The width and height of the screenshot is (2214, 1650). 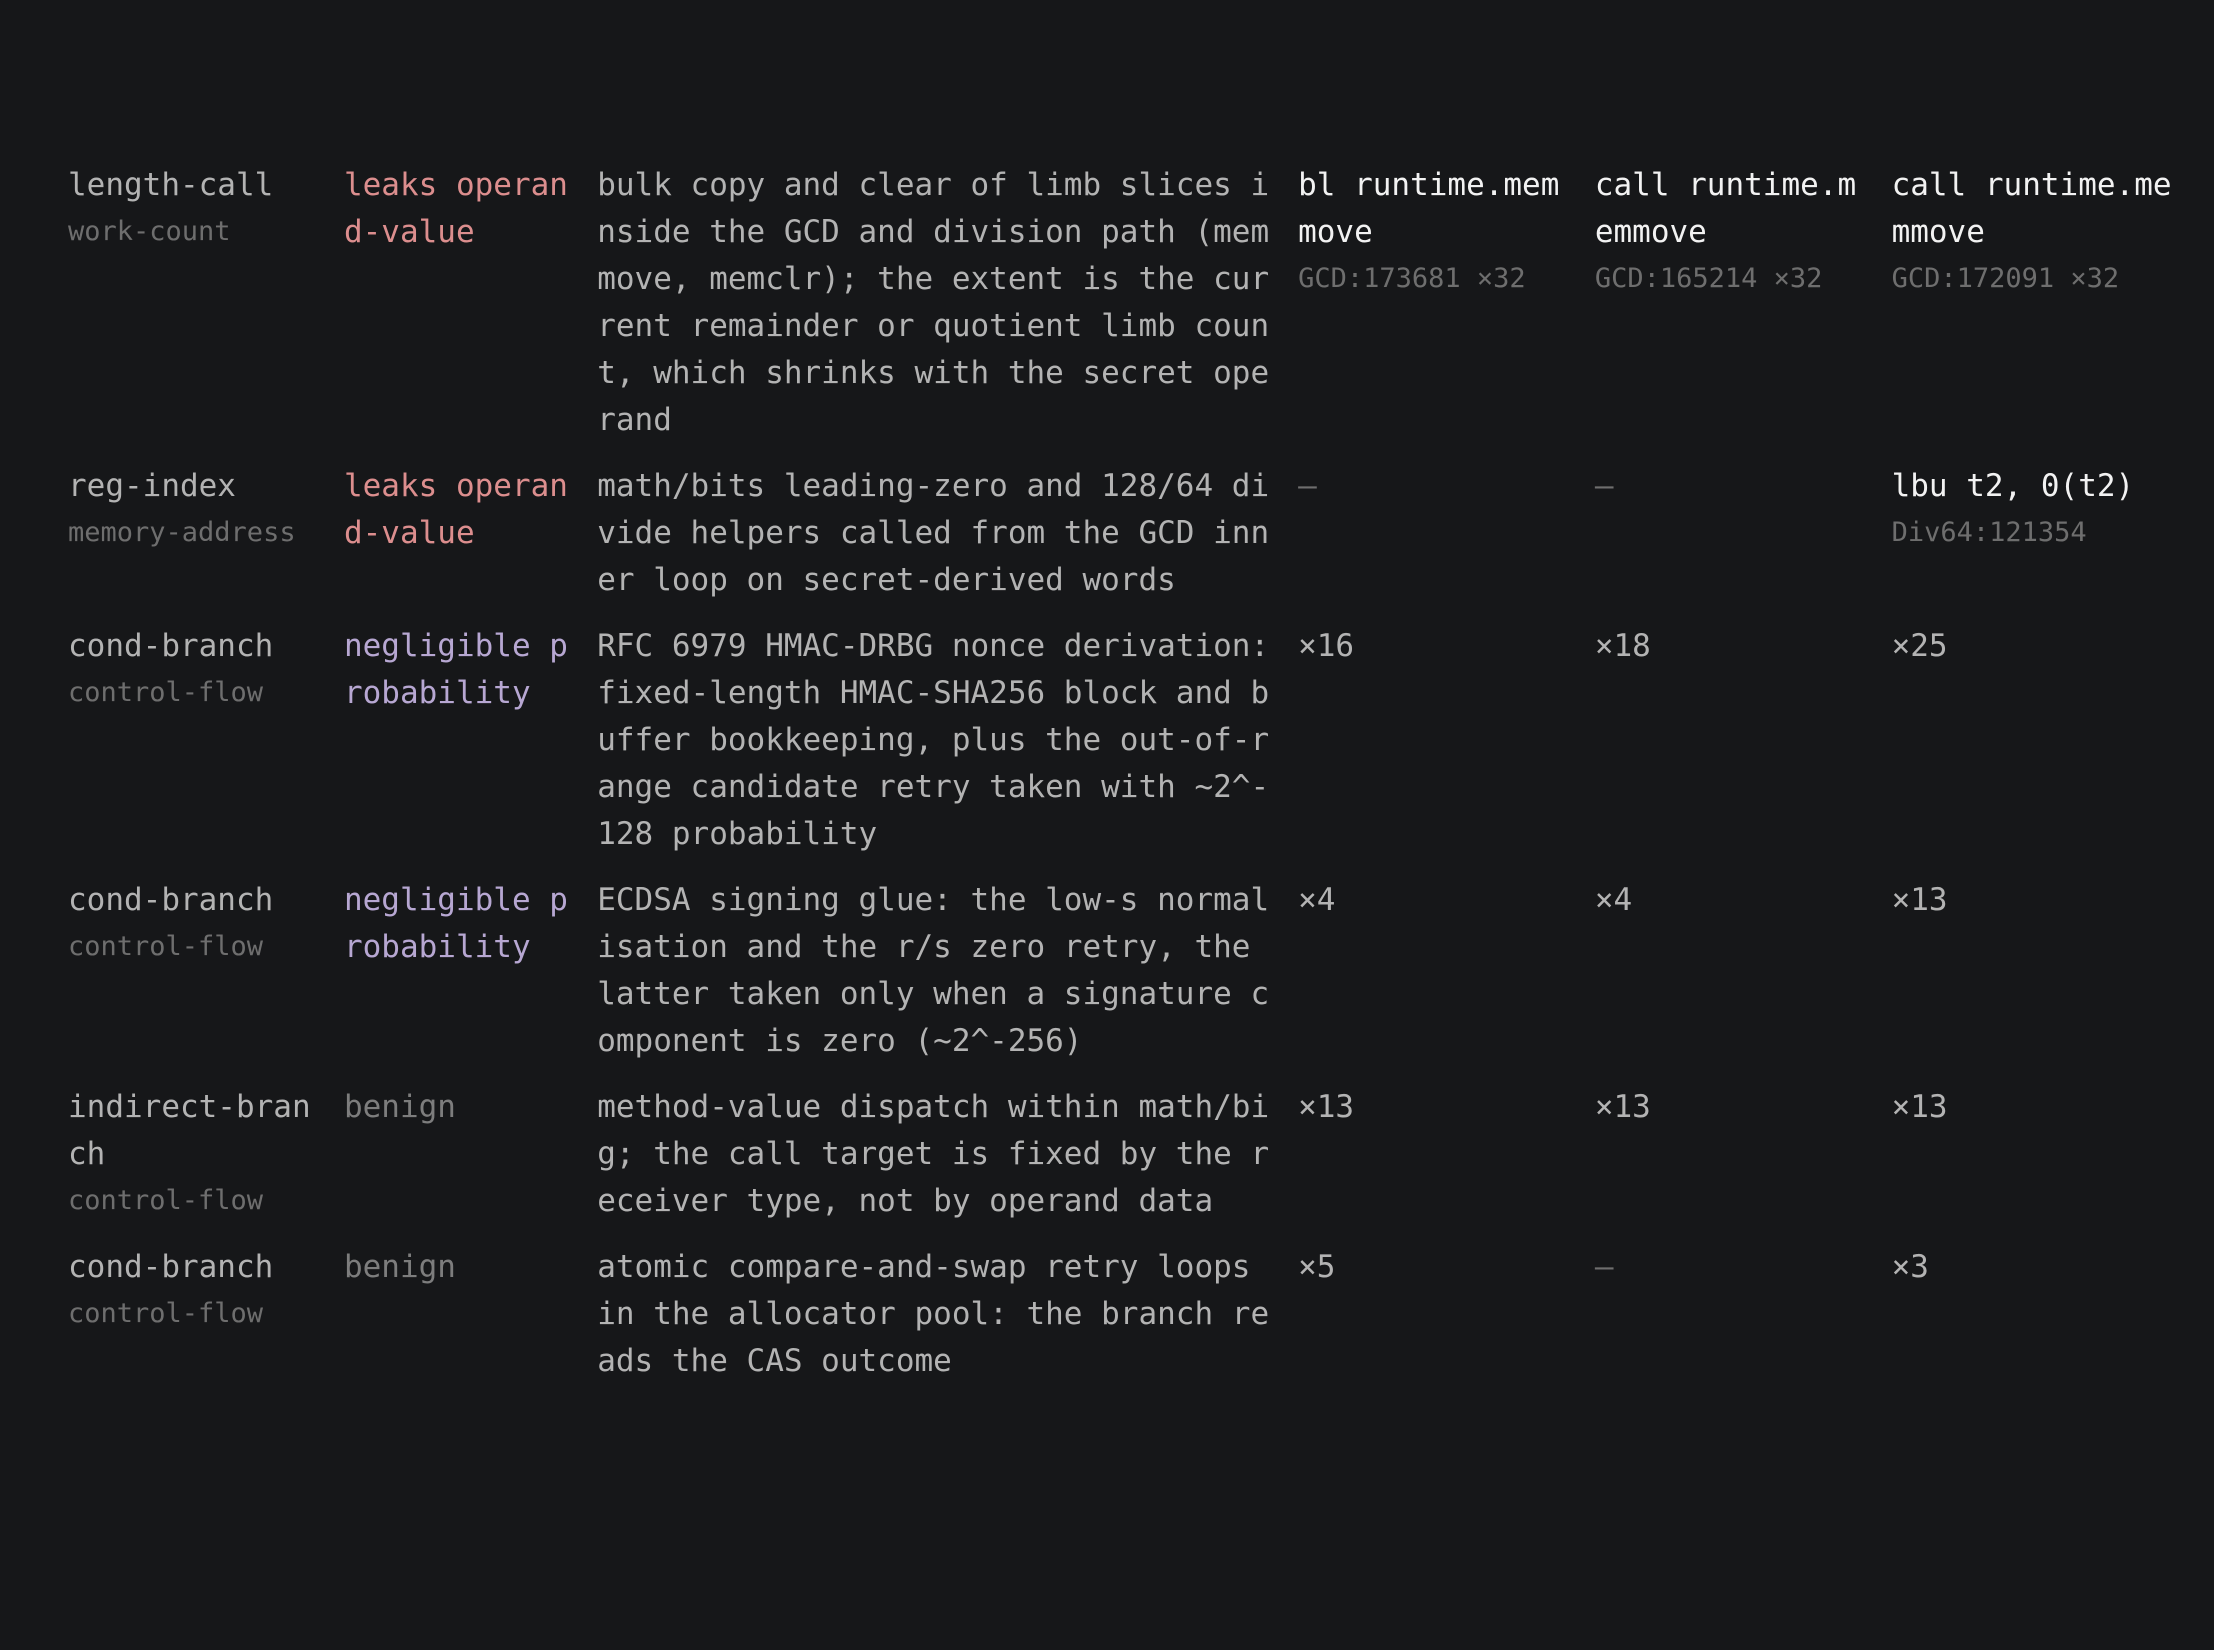 I want to click on finding-class-cell: length-call work-count, so click(x=206, y=208).